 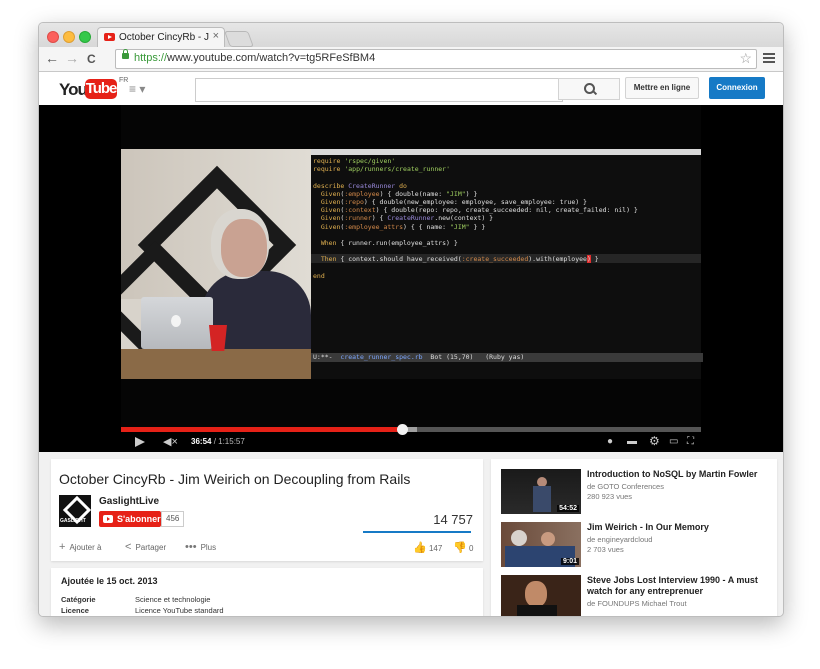 I want to click on mute-icon: ◀×, so click(x=170, y=441).